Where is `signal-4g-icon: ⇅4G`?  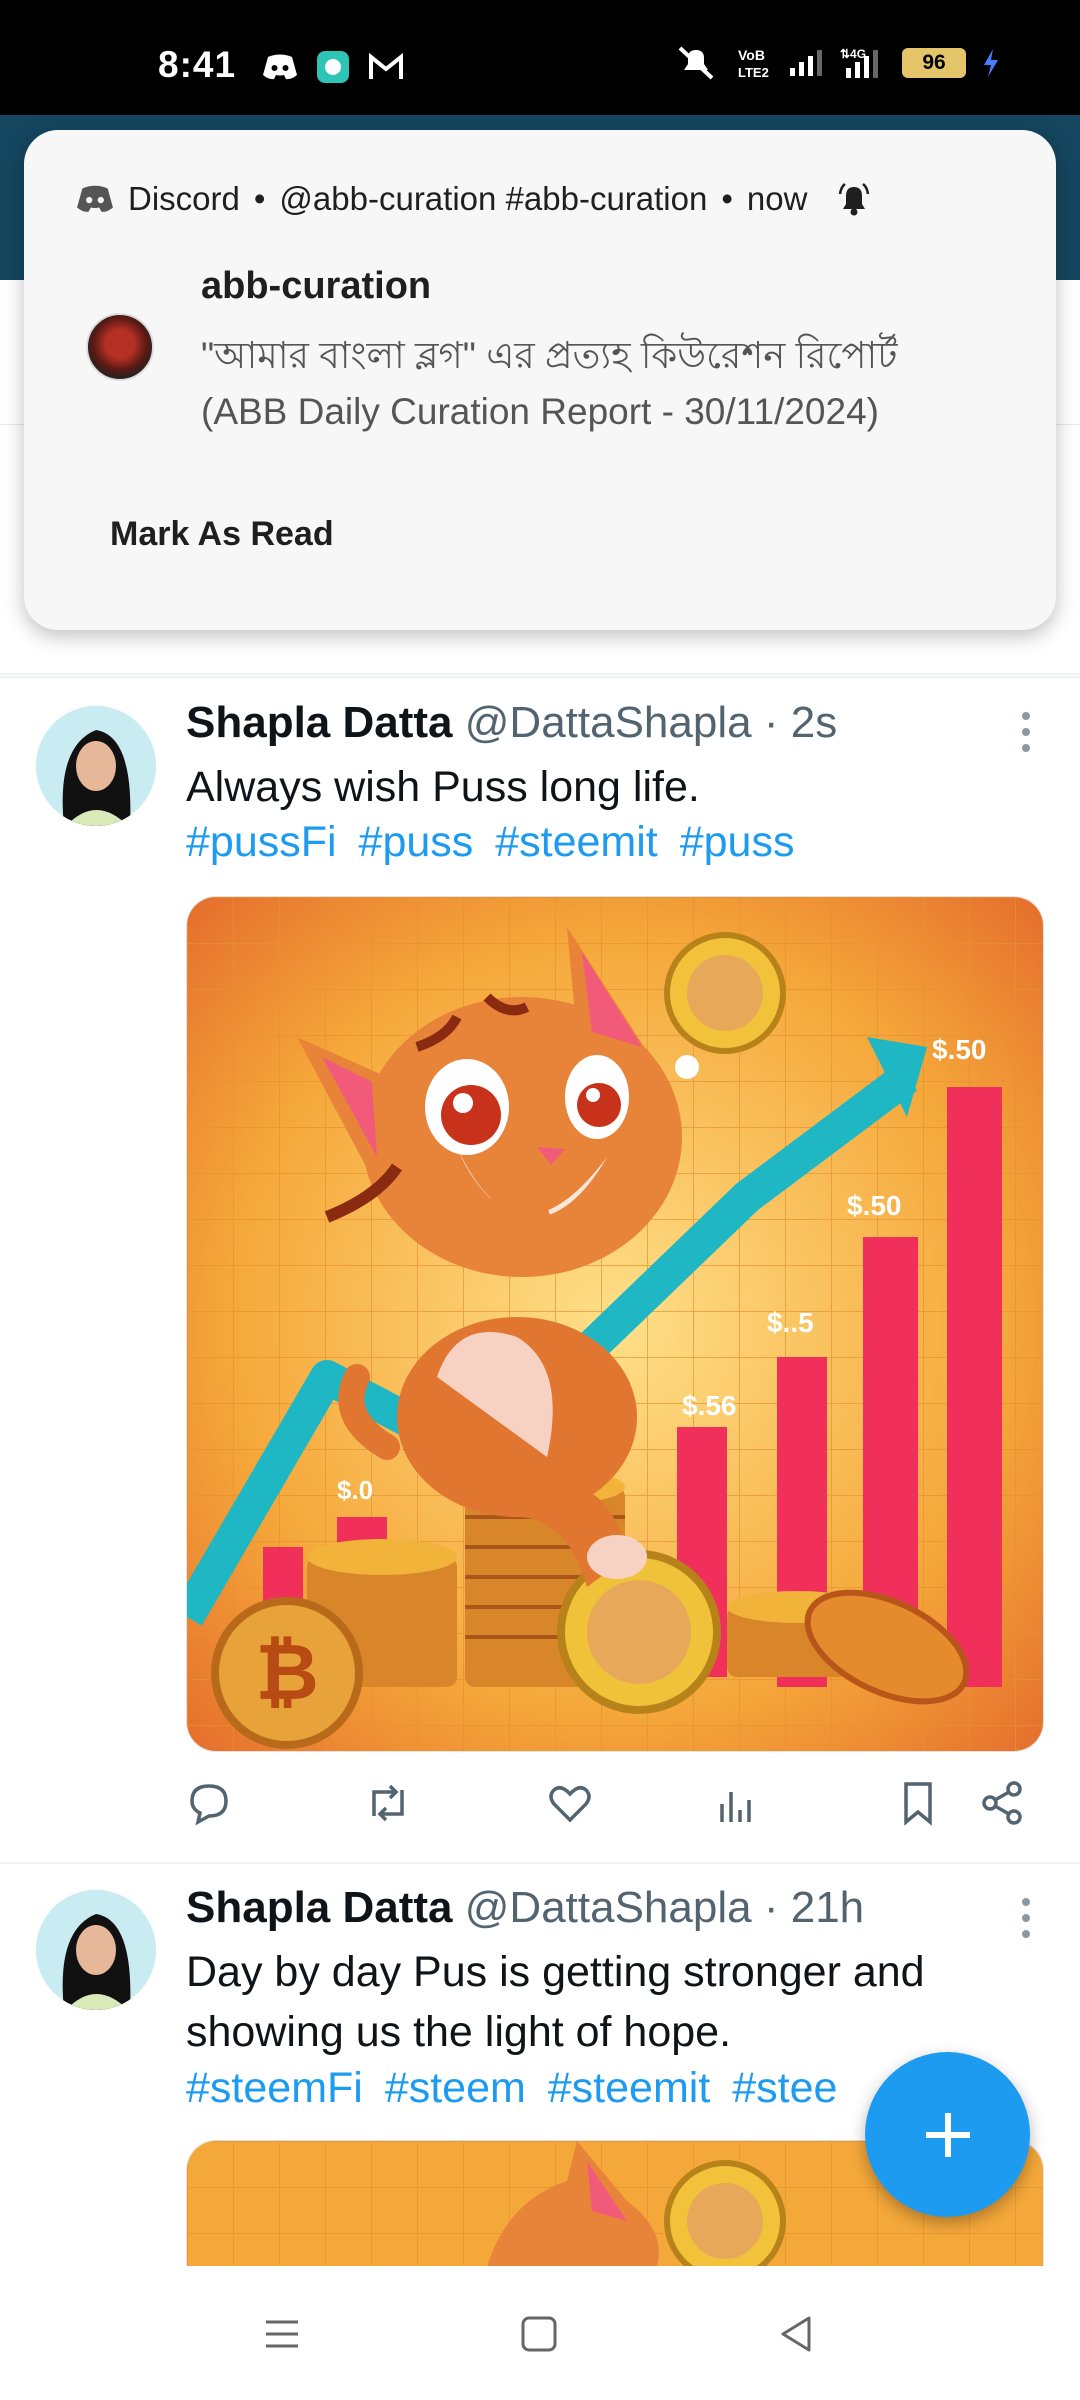 signal-4g-icon: ⇅4G is located at coordinates (859, 62).